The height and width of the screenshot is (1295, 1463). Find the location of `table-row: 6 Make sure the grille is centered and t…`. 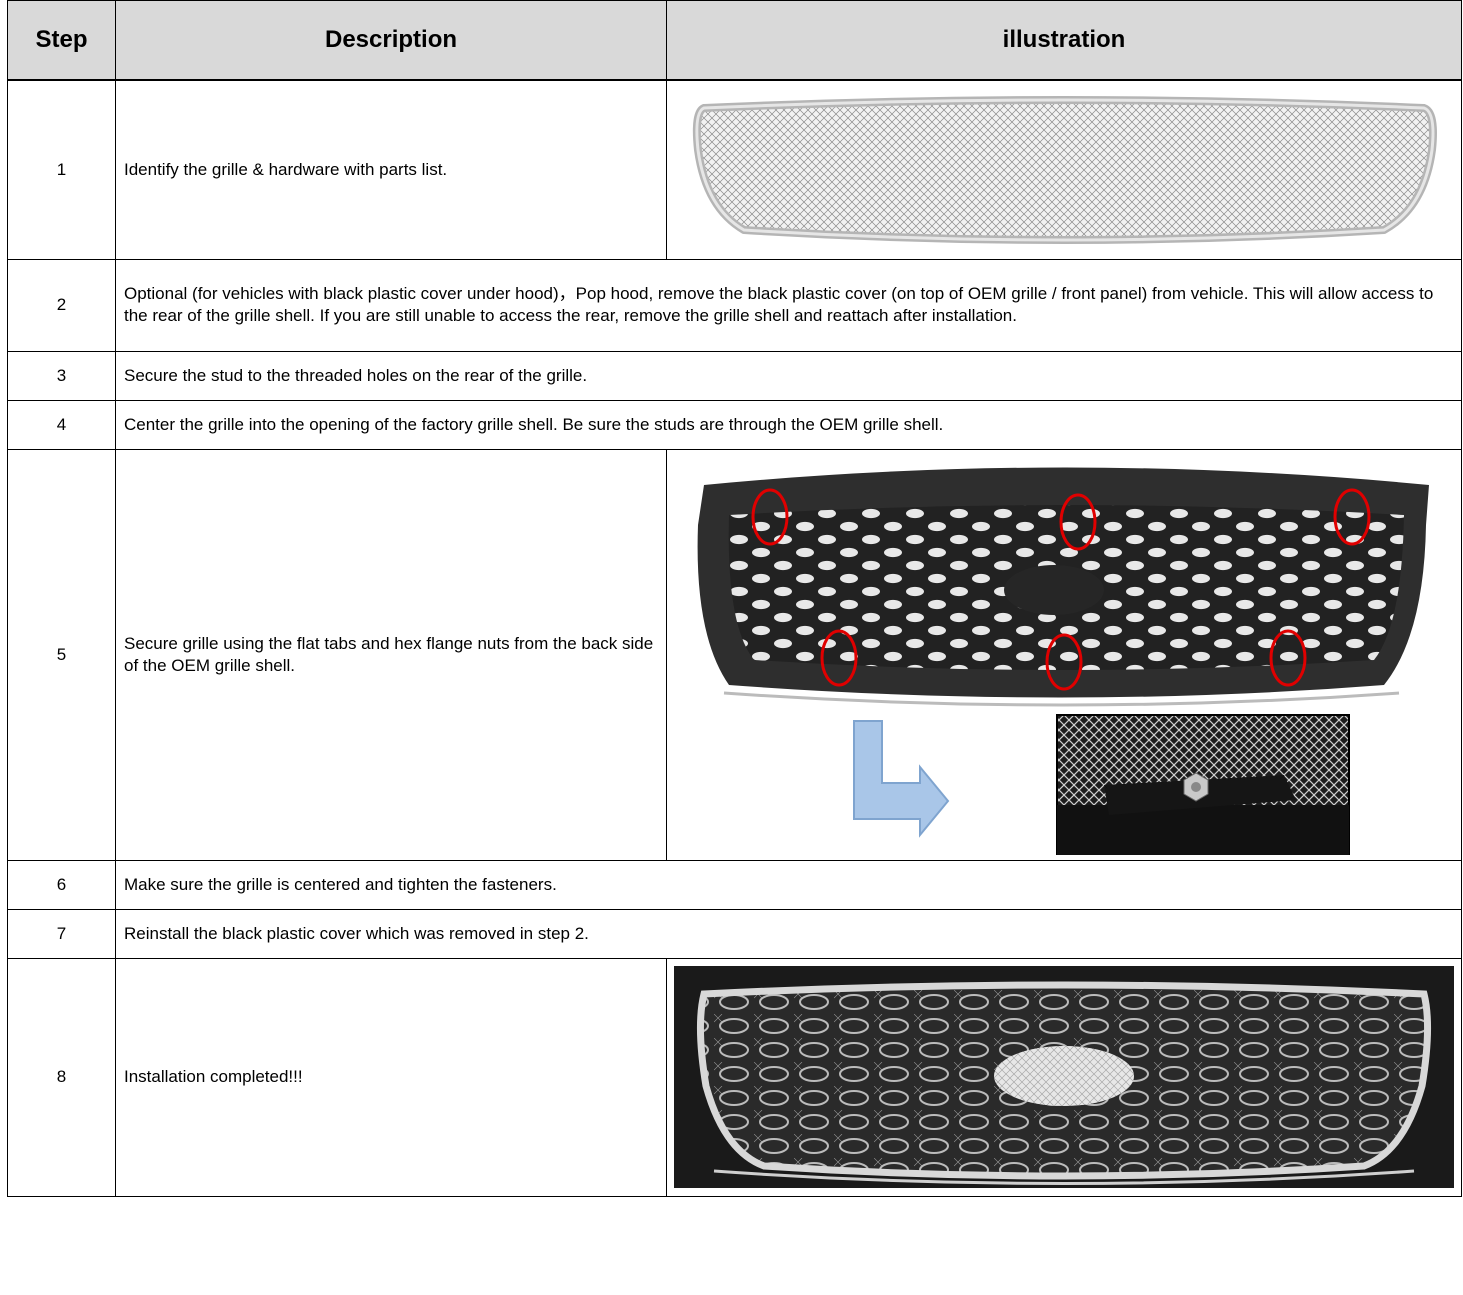

table-row: 6 Make sure the grille is centered and t… is located at coordinates (734, 884).